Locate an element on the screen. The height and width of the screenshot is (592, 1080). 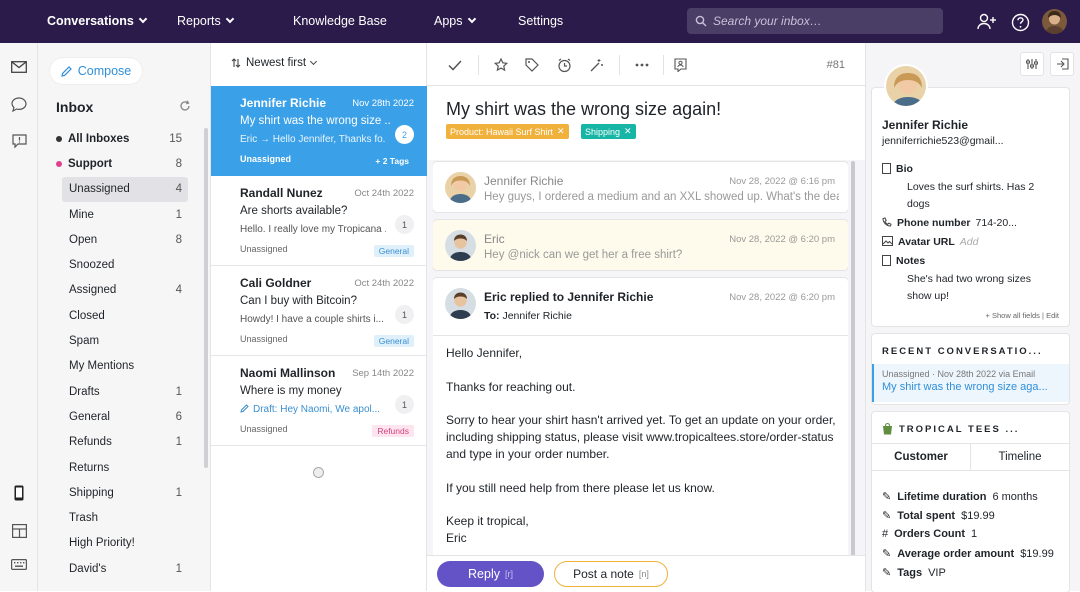
keyboard-icon is located at coordinates (19, 564).